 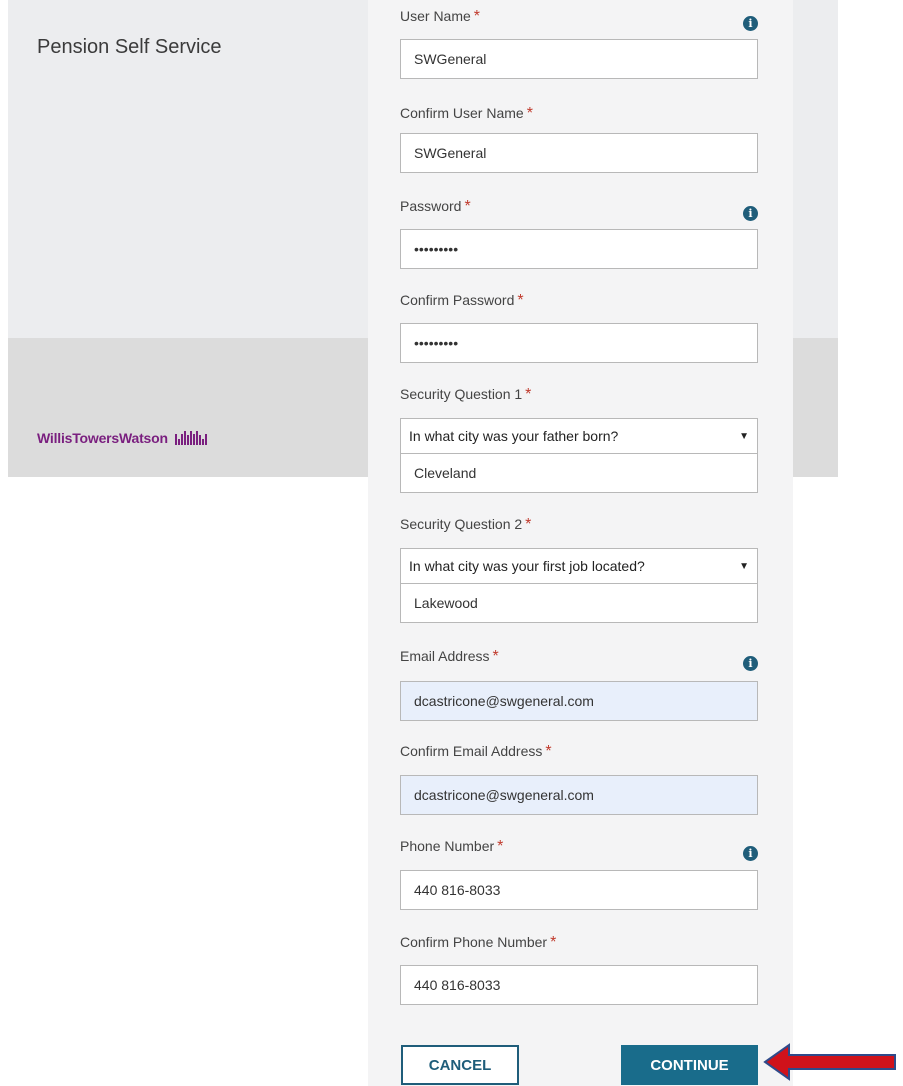 I want to click on security-question-1-label: Security Question 1, so click(x=461, y=394).